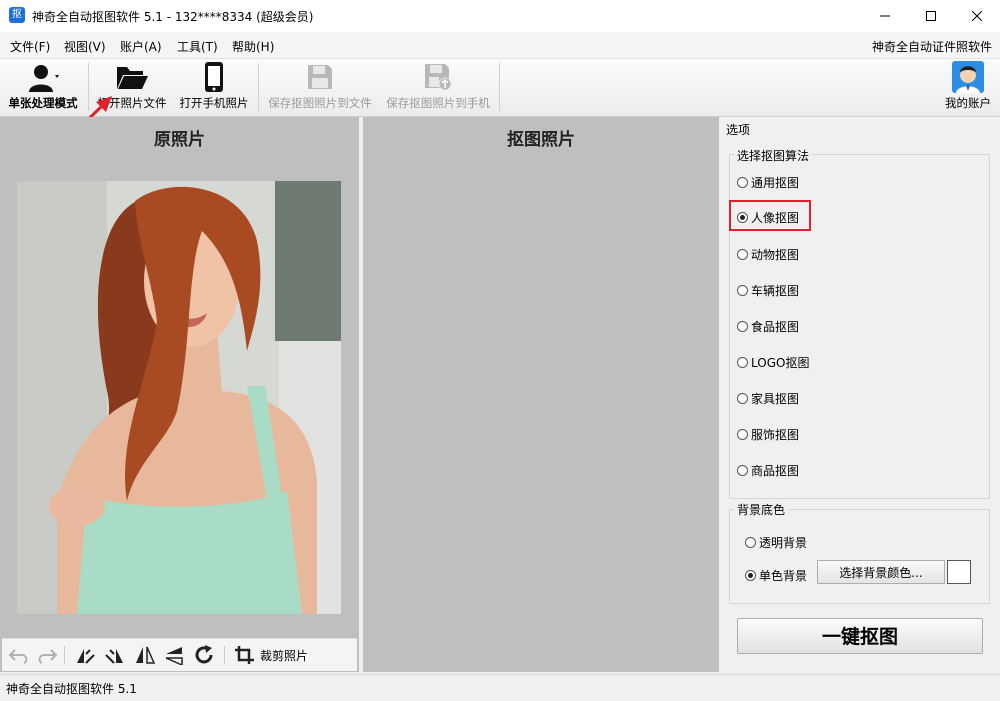  I want to click on crop-photo-button: 裁剪照片, so click(271, 655).